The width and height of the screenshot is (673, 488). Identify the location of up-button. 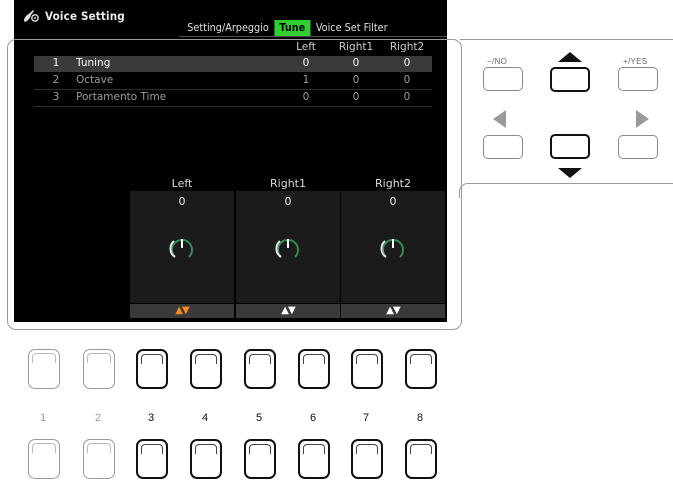
(570, 79).